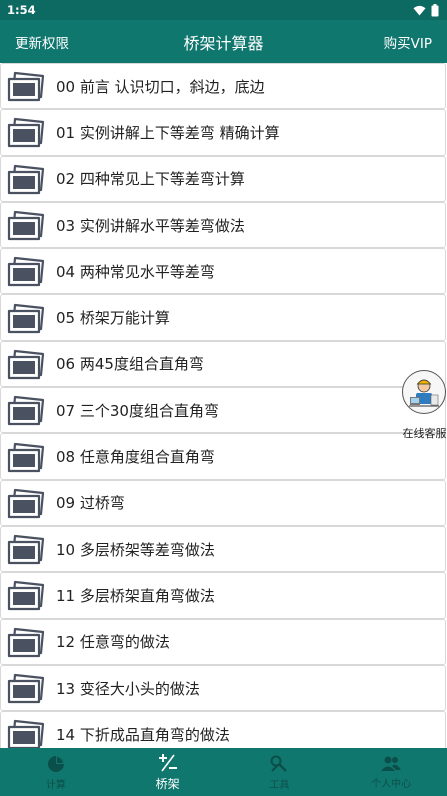  What do you see at coordinates (135, 271) in the screenshot?
I see `list-item-label: 04 两种常见水平等差弯` at bounding box center [135, 271].